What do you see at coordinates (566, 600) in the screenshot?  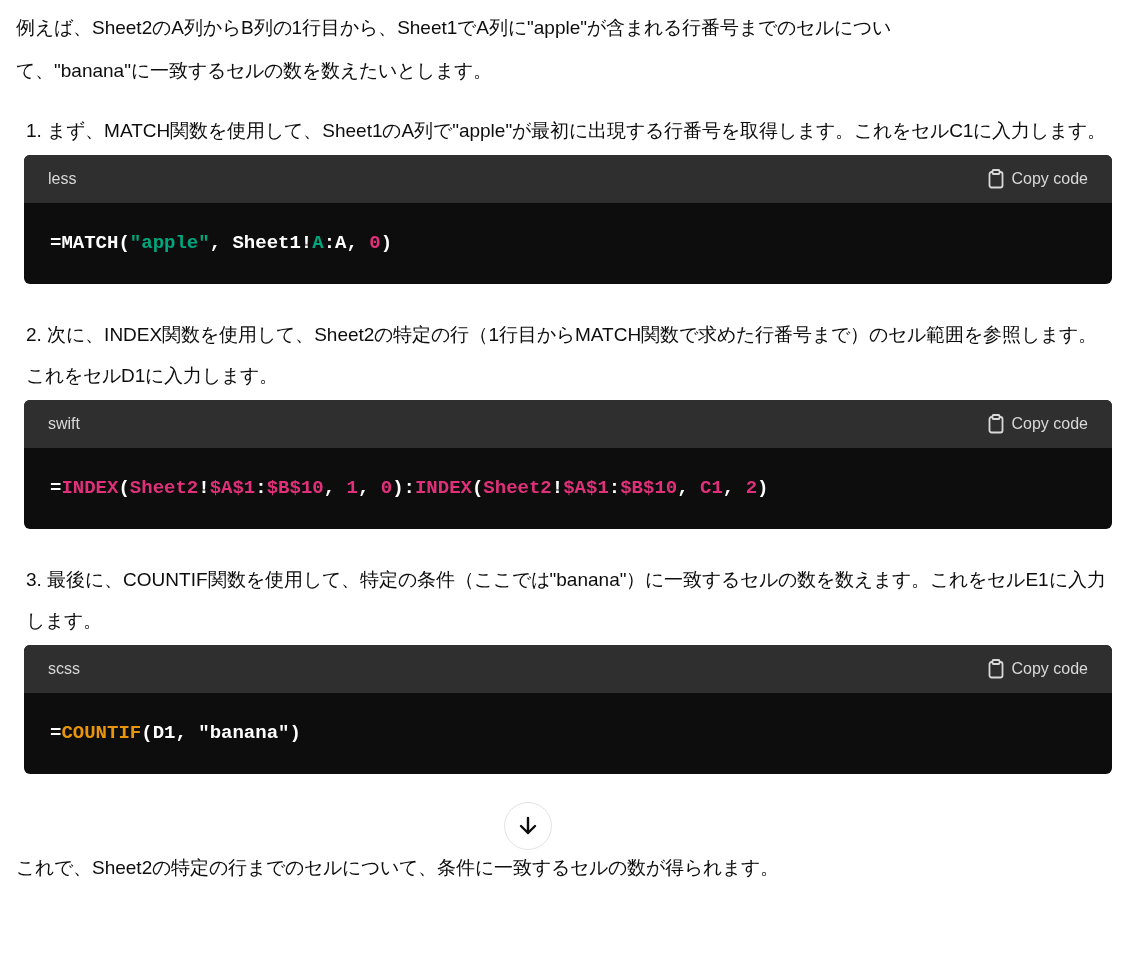 I see `step-paragraph: 3. 最後に、COUNTIF関数を使用して、特定の条件（ここでは"banana"）に一致するセルの数を数えます。これをセルE1に入力します。` at bounding box center [566, 600].